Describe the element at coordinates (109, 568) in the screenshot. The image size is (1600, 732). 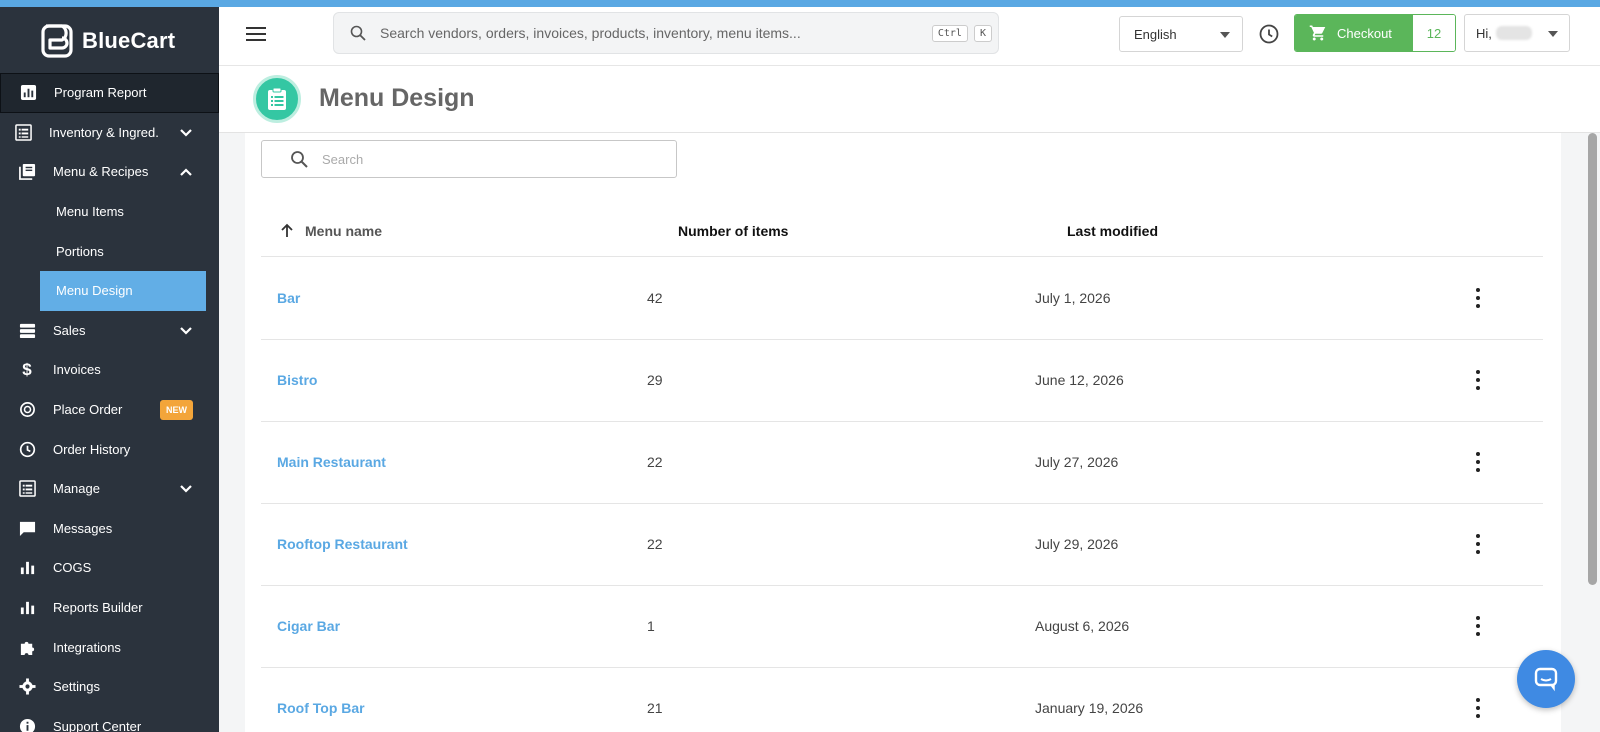
I see `sidebar-item-cogs: COGS` at that location.